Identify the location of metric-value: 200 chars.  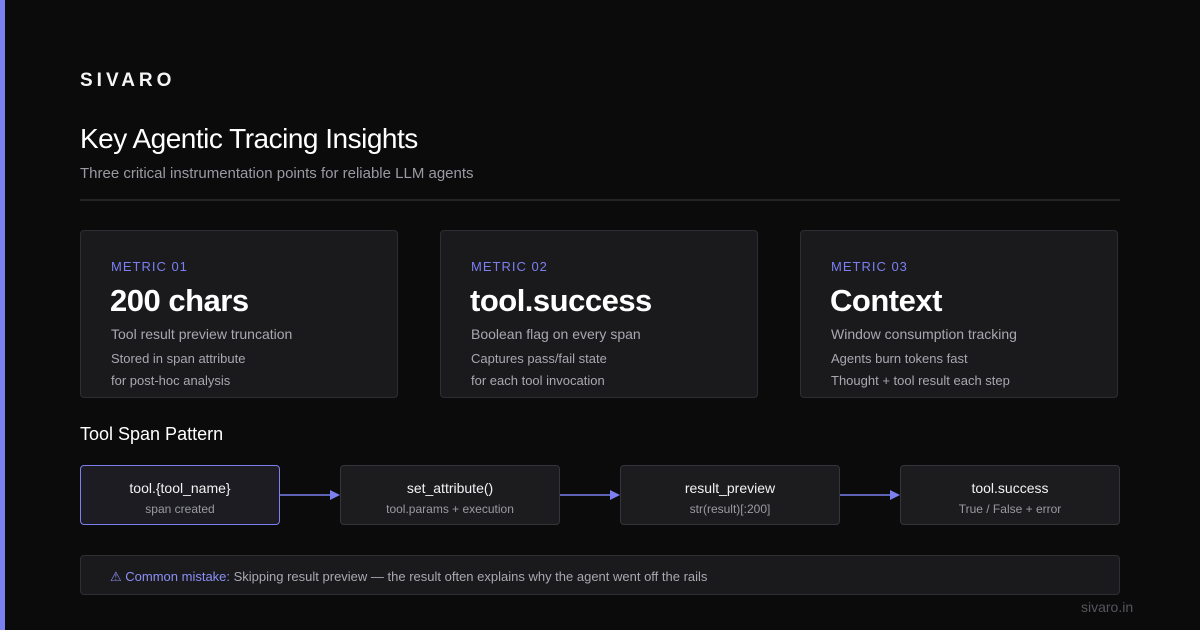
(179, 300).